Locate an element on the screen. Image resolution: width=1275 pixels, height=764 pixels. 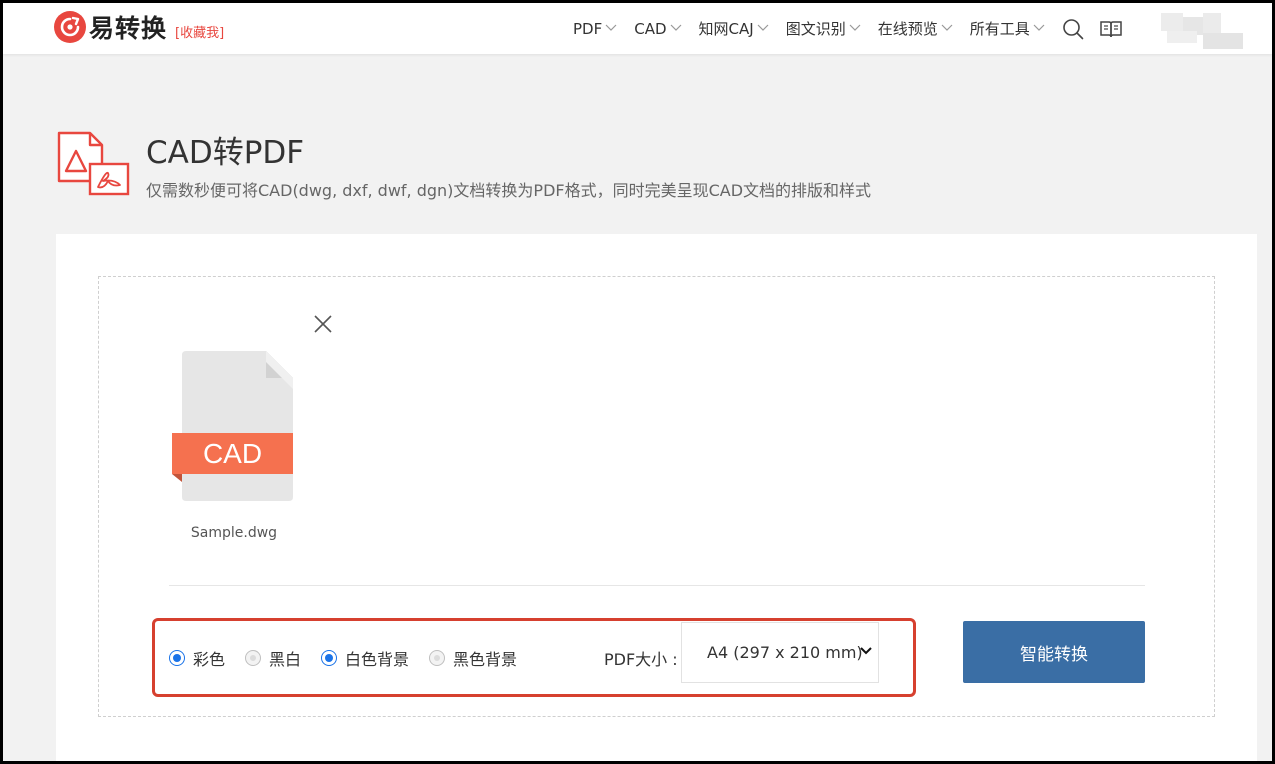
nav-item-preview: 在线预览 is located at coordinates (915, 28).